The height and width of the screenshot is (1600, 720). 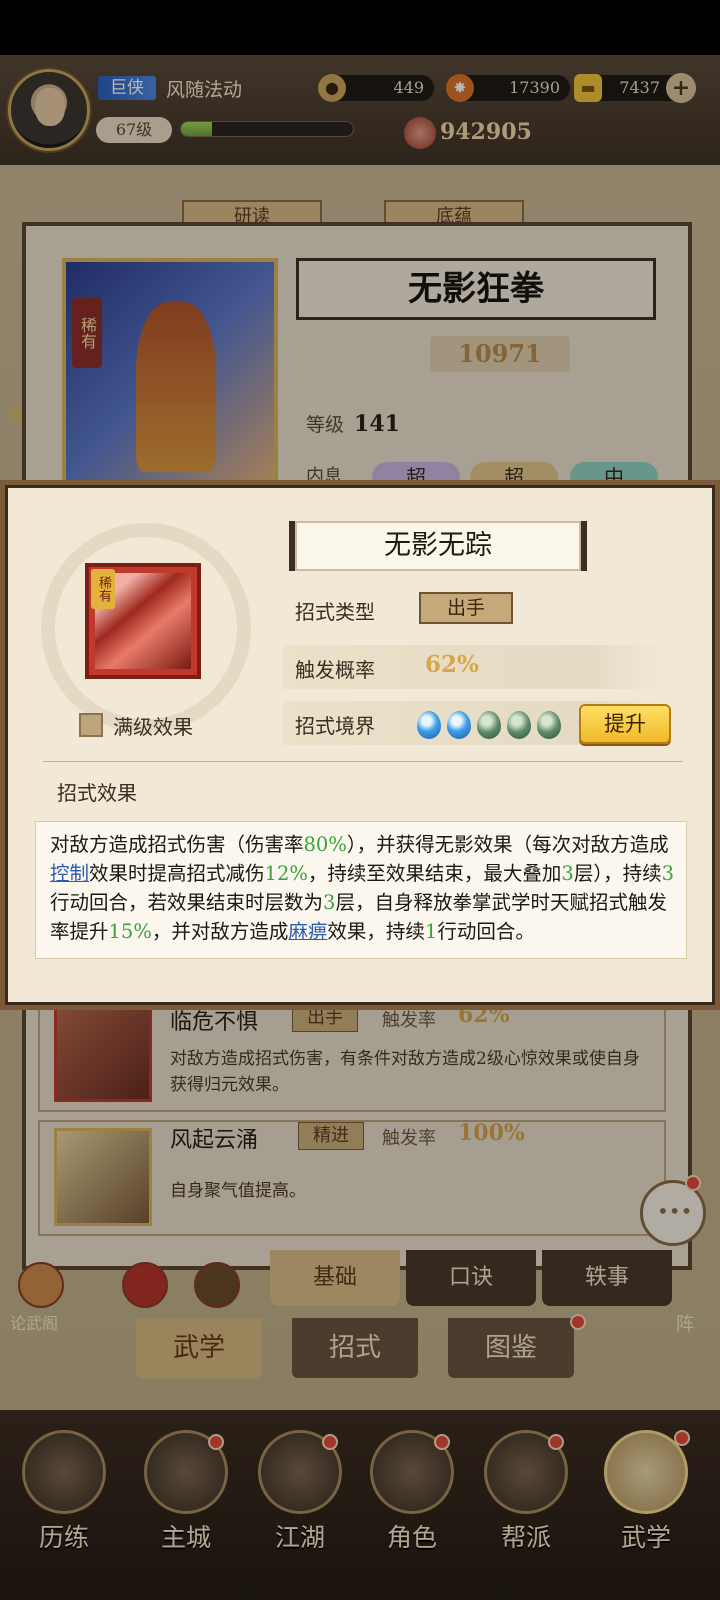 What do you see at coordinates (363, 761) in the screenshot?
I see `divider` at bounding box center [363, 761].